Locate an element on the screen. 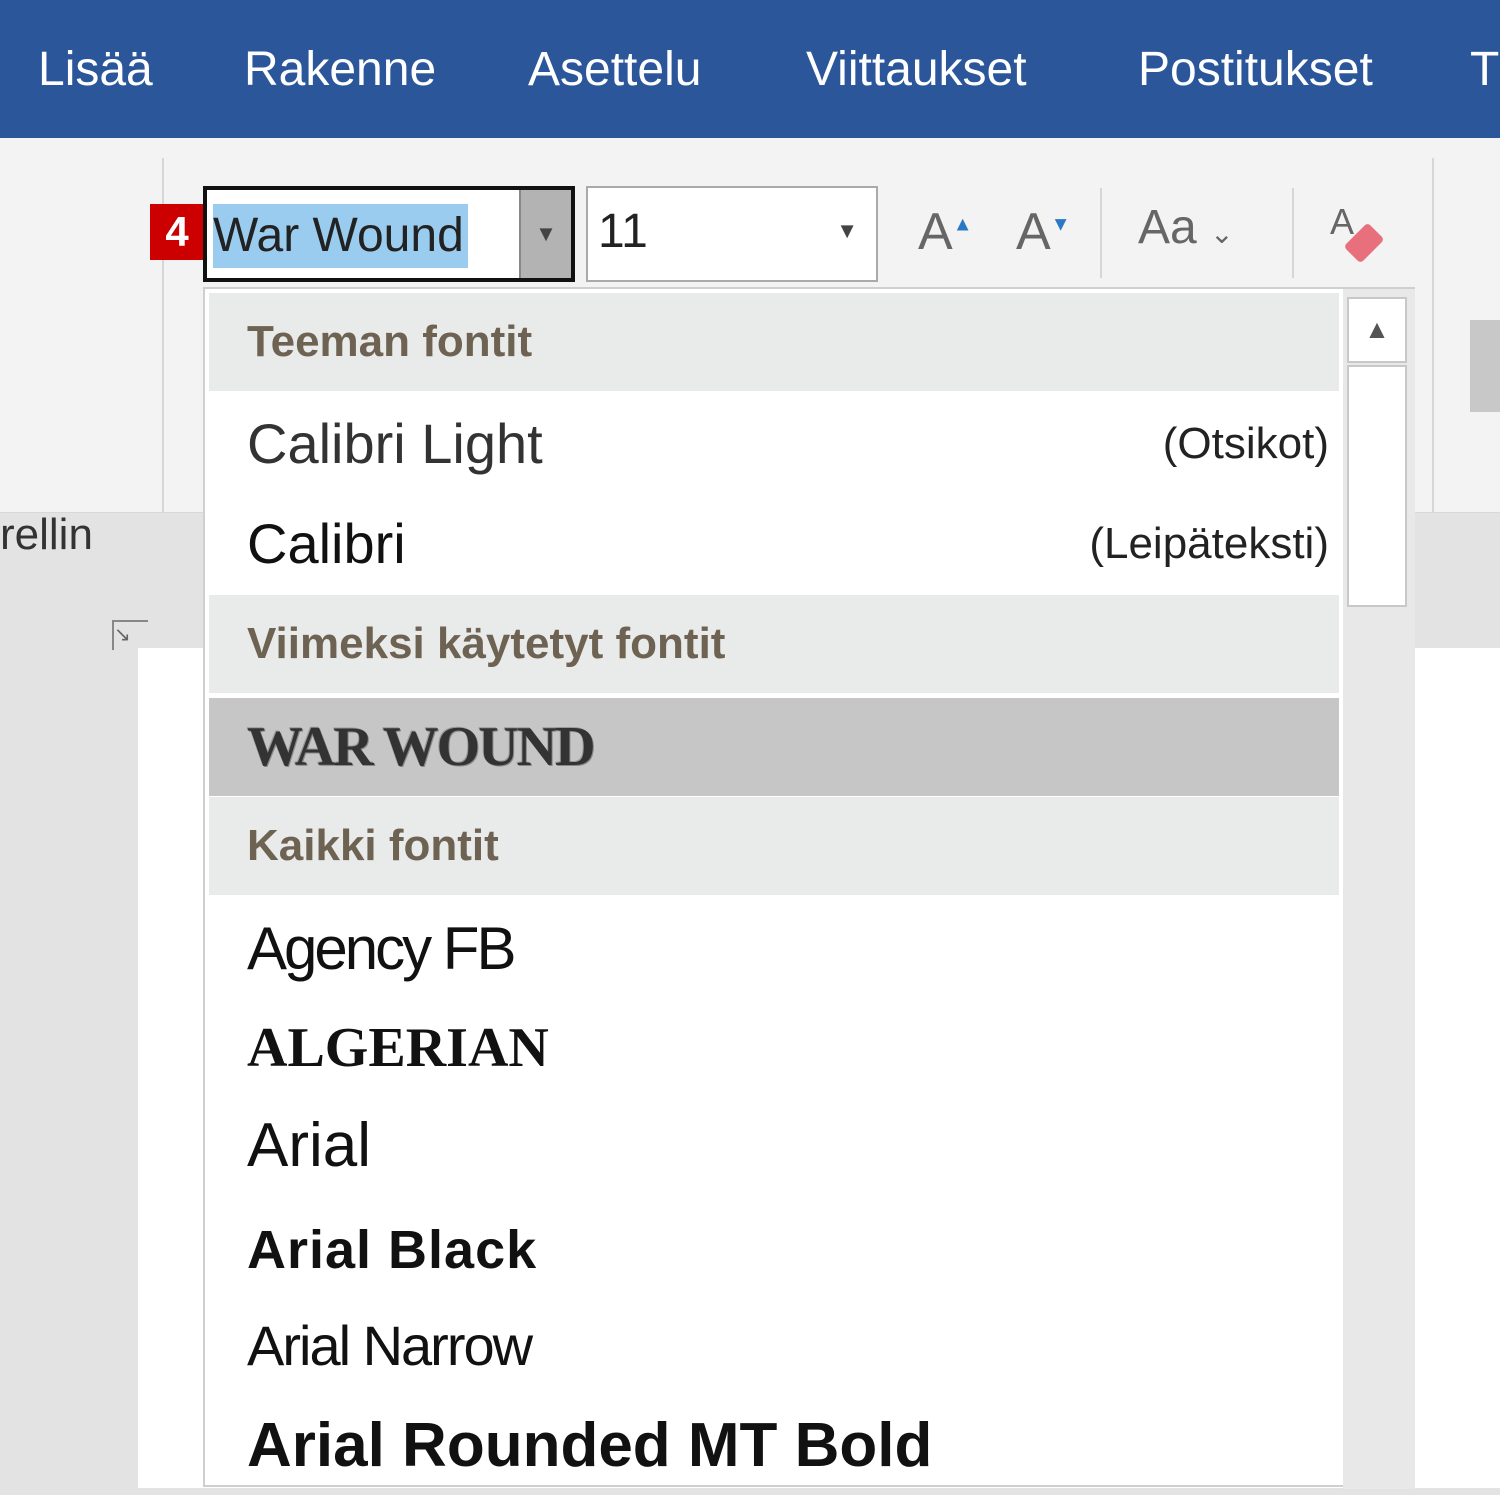 This screenshot has width=1500, height=1495. font-size-combobox: 11 ▼ is located at coordinates (732, 234).